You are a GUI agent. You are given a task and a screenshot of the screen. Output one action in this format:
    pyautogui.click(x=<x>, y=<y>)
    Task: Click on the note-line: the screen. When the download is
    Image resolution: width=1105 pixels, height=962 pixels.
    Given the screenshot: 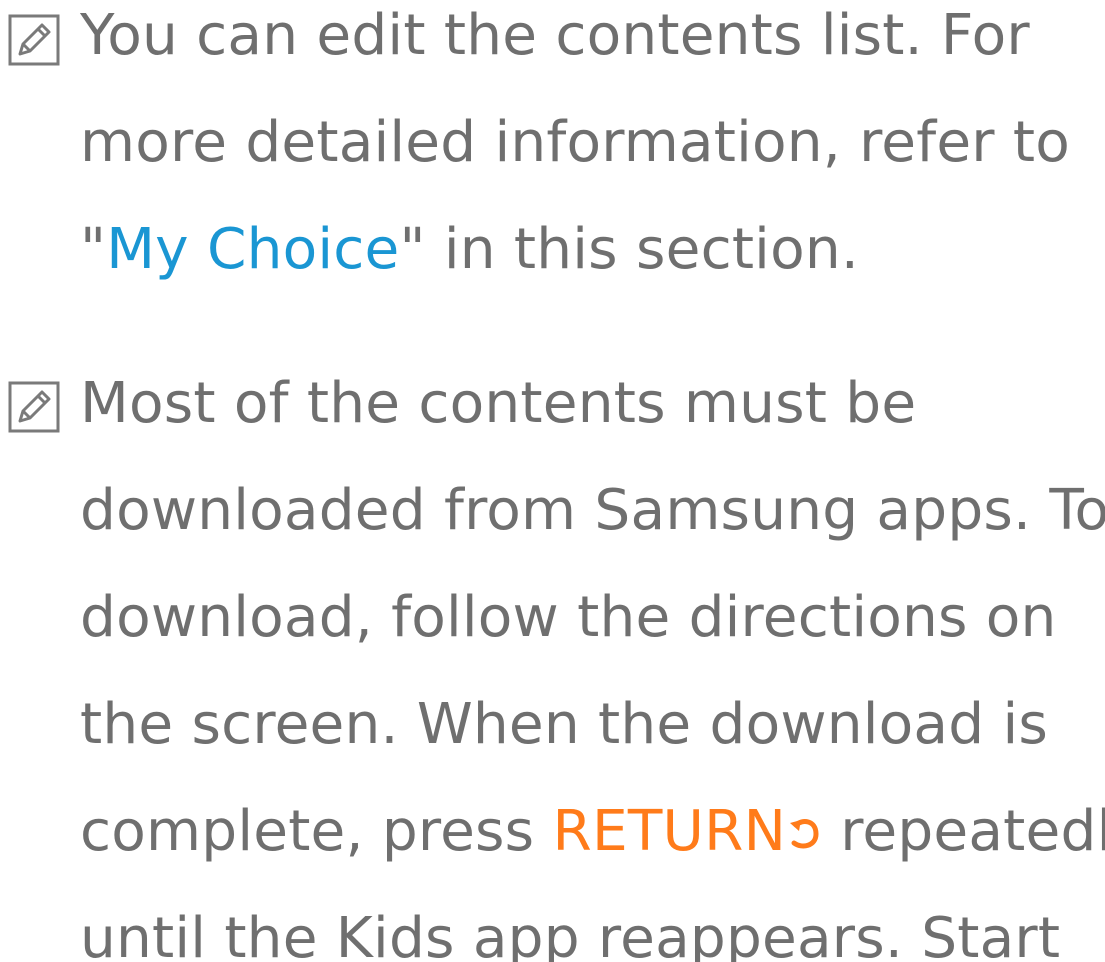 What is the action you would take?
    pyautogui.click(x=564, y=724)
    